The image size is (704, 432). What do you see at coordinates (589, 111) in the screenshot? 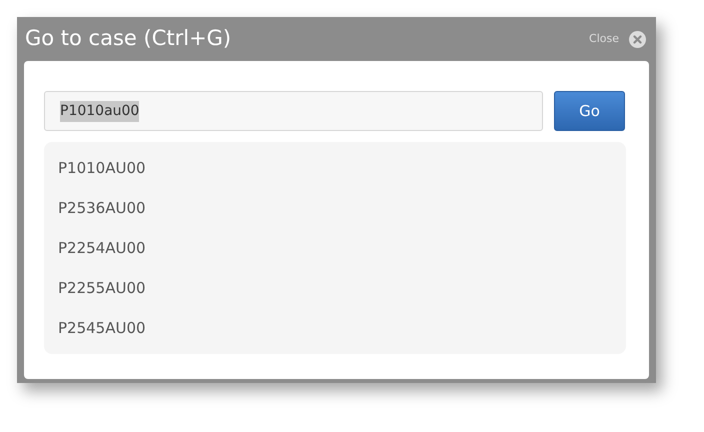
I see `go-button: Go` at bounding box center [589, 111].